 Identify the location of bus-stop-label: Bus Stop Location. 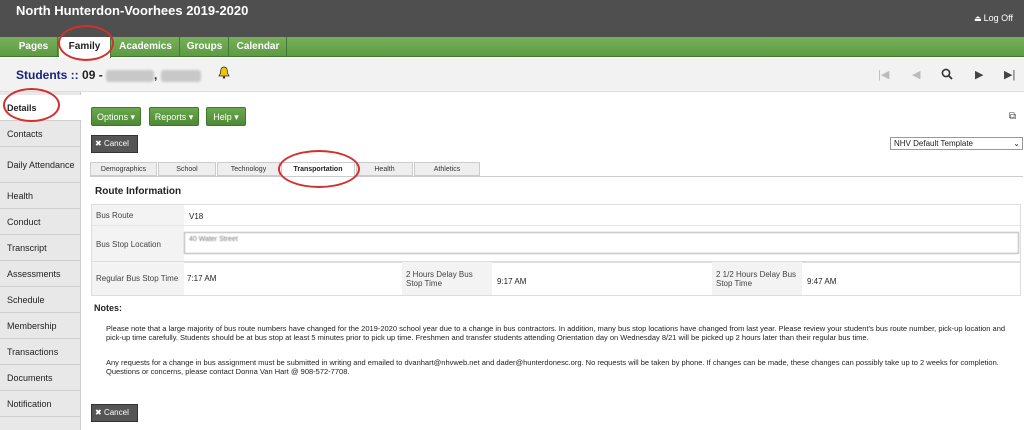
(138, 244).